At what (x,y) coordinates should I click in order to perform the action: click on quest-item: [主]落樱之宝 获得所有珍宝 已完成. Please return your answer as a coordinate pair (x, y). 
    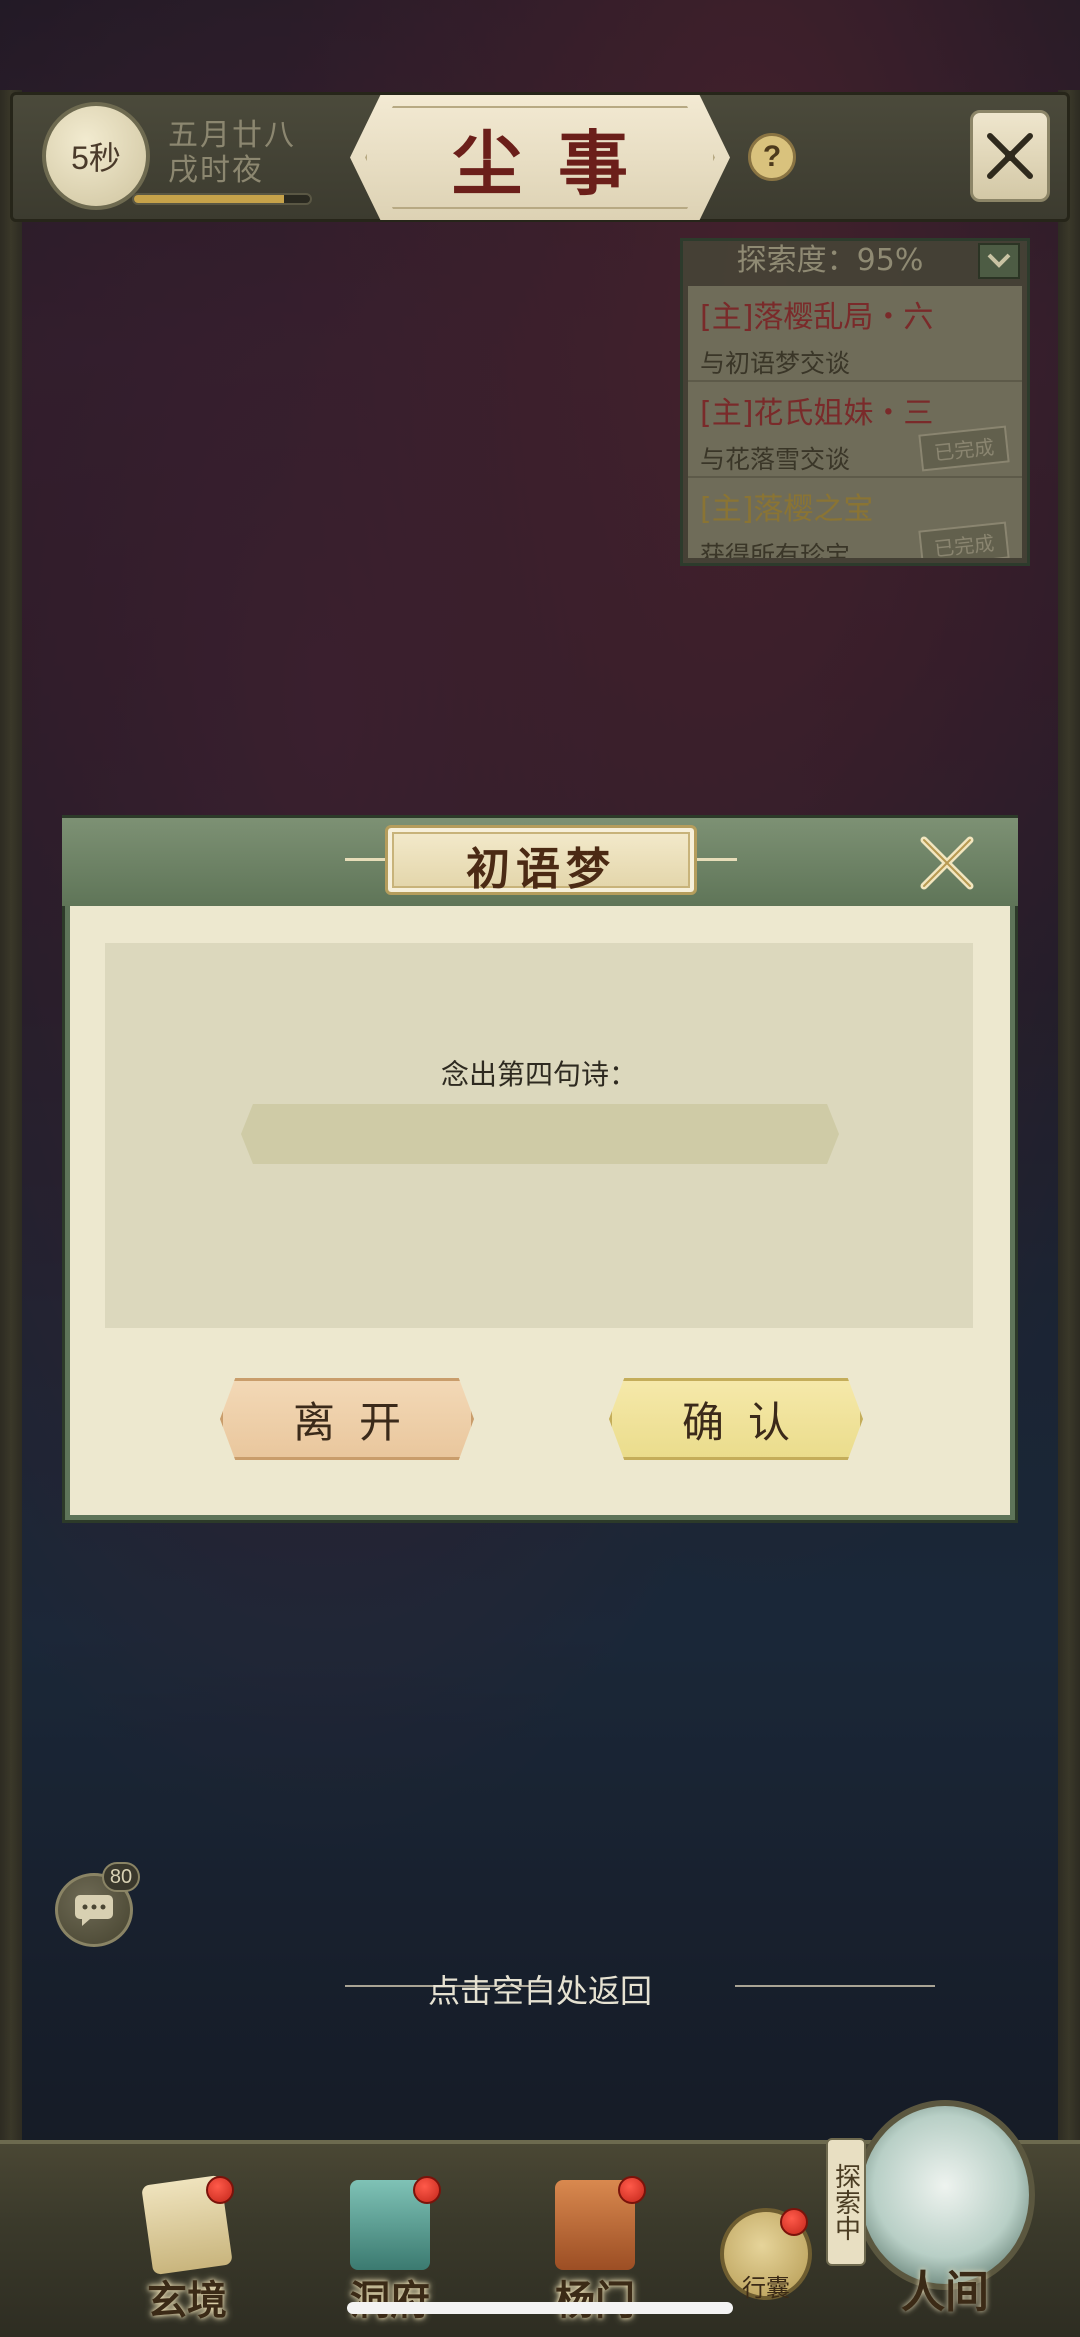
    Looking at the image, I should click on (855, 518).